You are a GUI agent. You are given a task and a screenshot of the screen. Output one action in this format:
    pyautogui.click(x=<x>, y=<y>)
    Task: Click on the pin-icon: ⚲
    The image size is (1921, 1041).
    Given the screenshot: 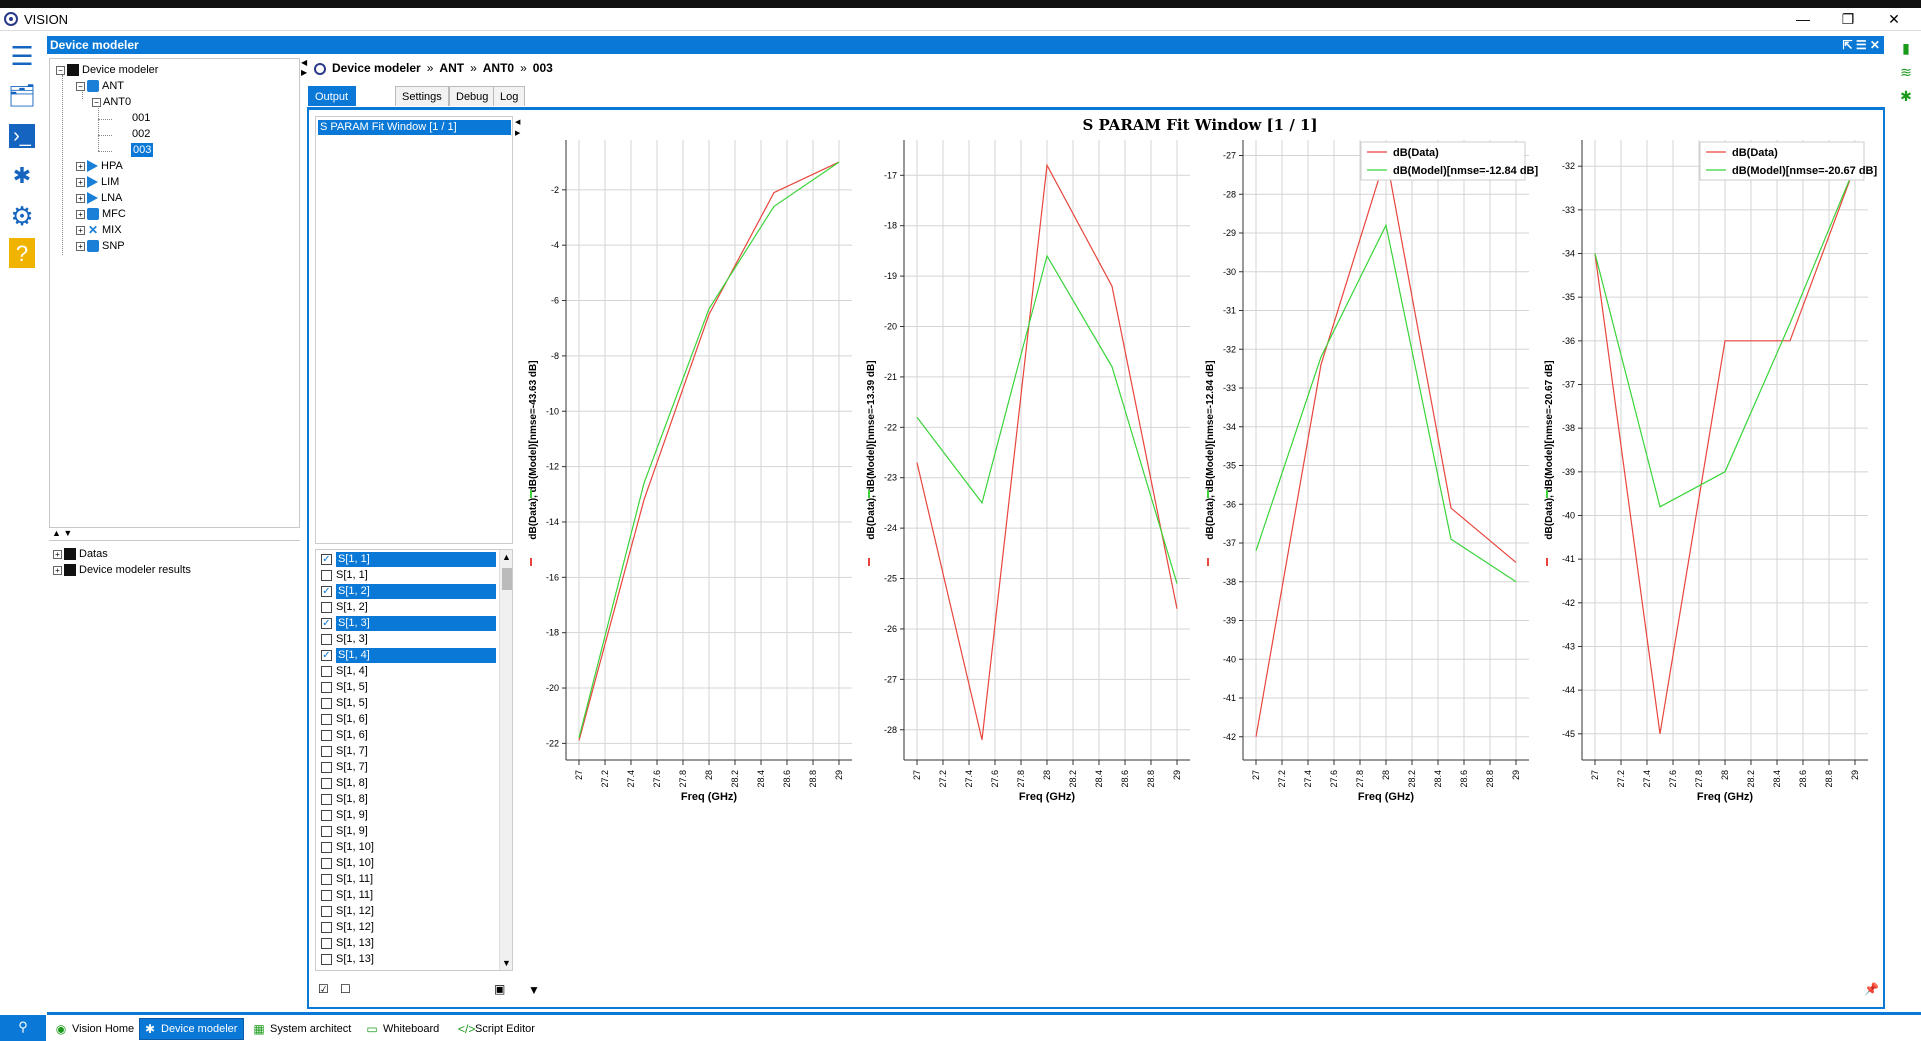 What is the action you would take?
    pyautogui.click(x=23, y=1028)
    